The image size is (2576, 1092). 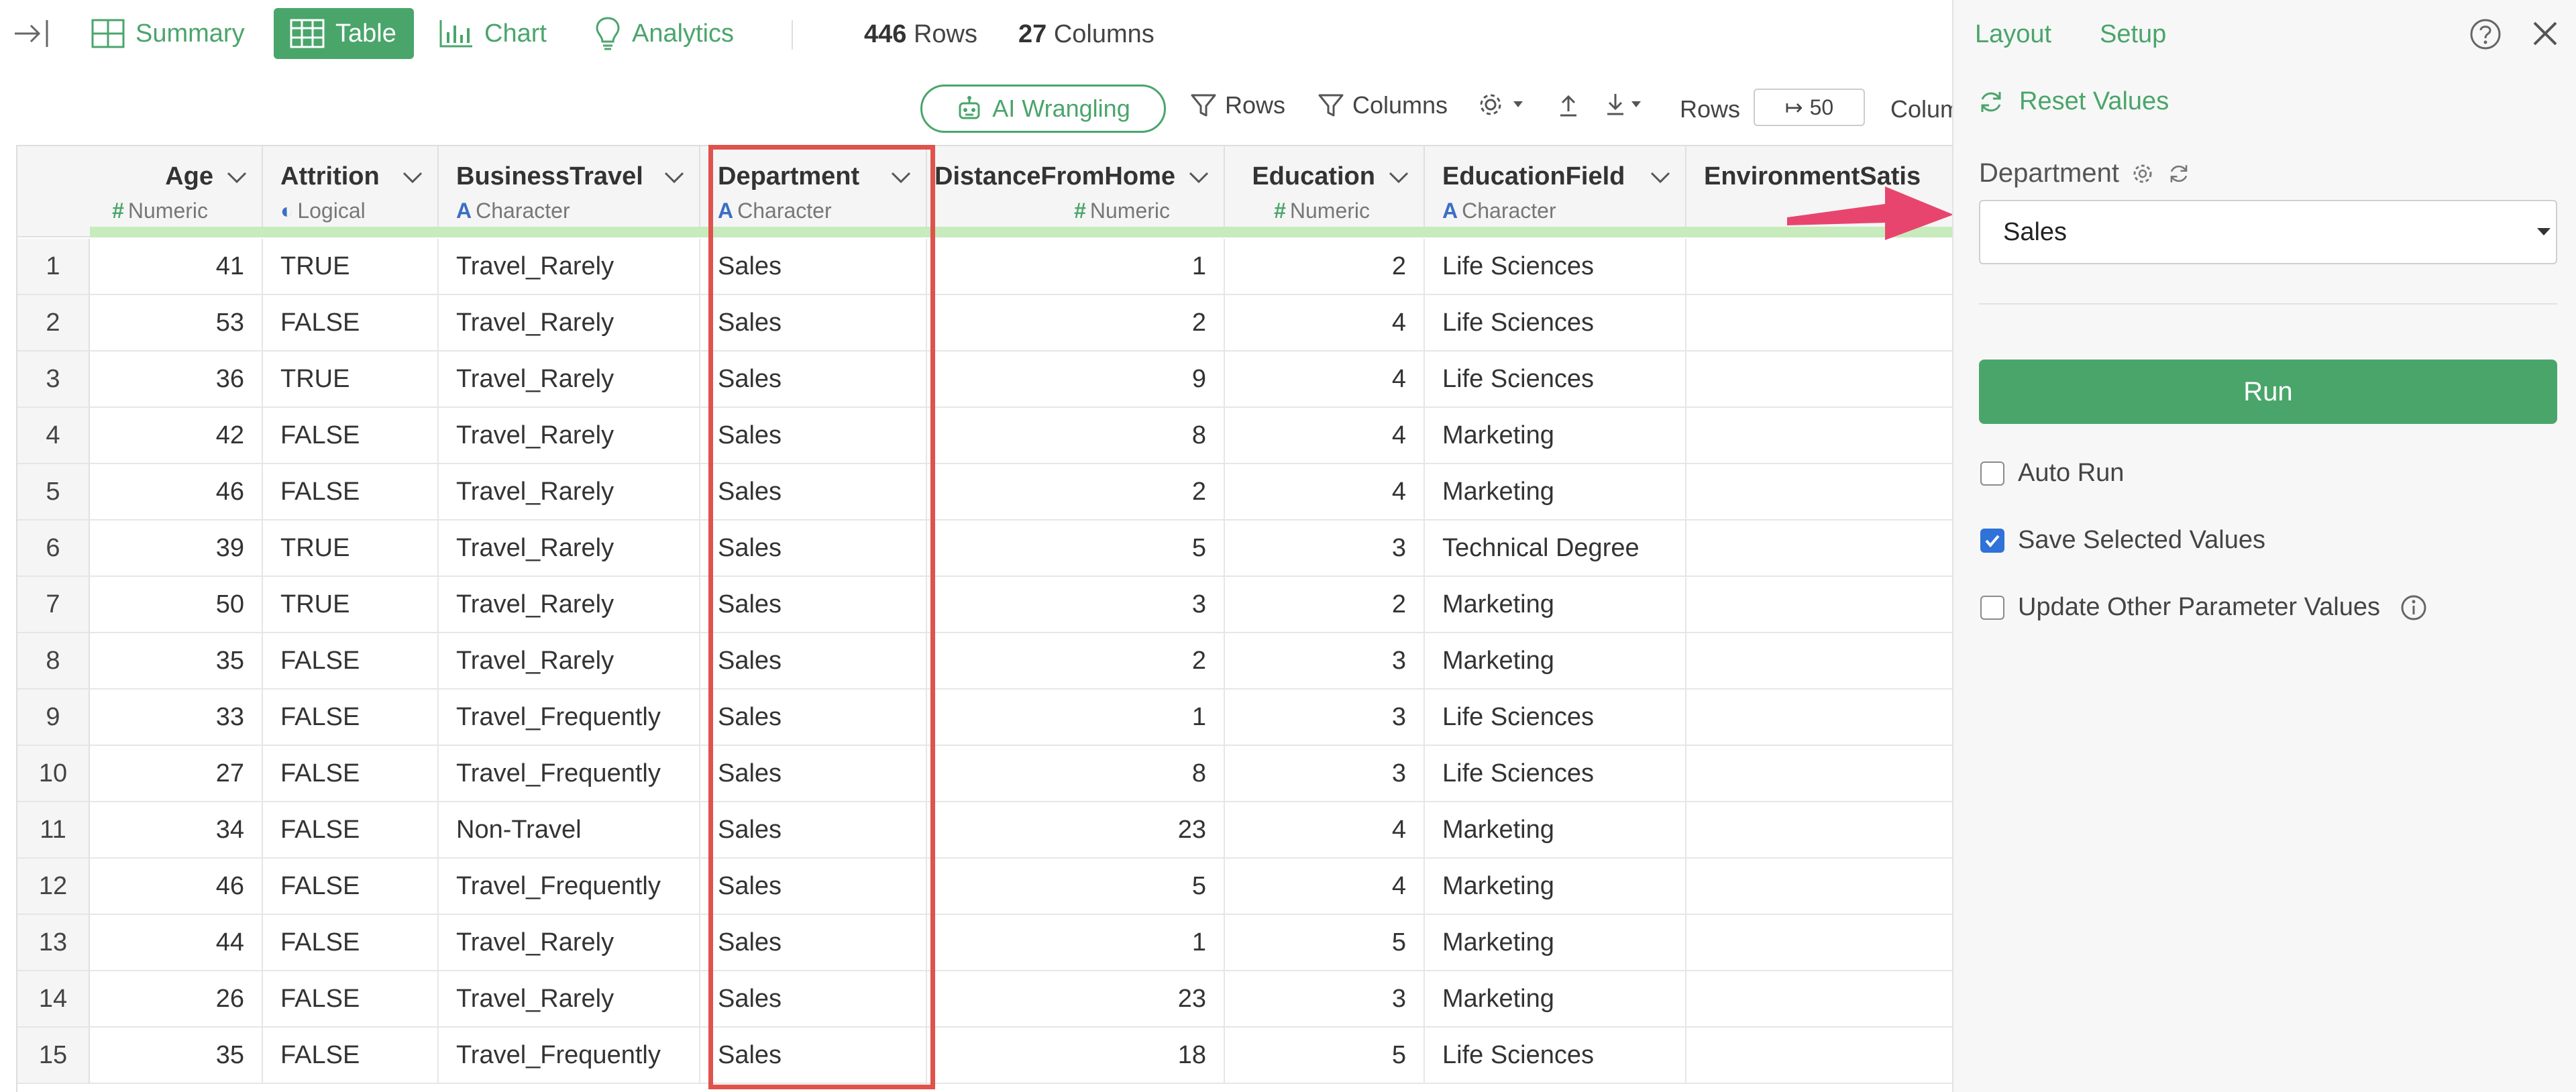 What do you see at coordinates (2052, 474) in the screenshot?
I see `auto-run-option: Auto Run` at bounding box center [2052, 474].